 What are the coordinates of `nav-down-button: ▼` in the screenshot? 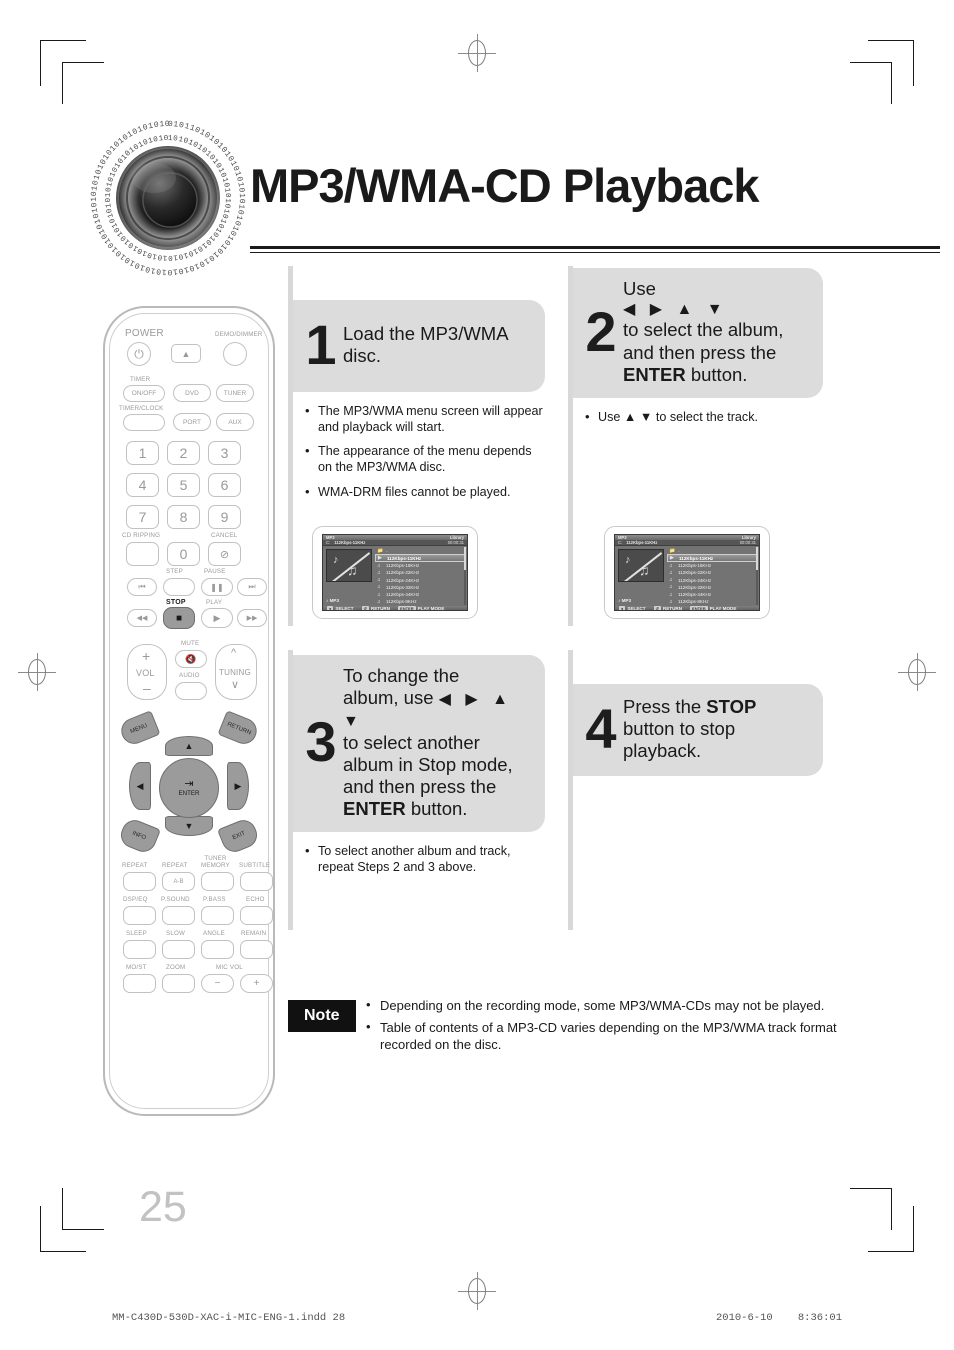 It's located at (189, 826).